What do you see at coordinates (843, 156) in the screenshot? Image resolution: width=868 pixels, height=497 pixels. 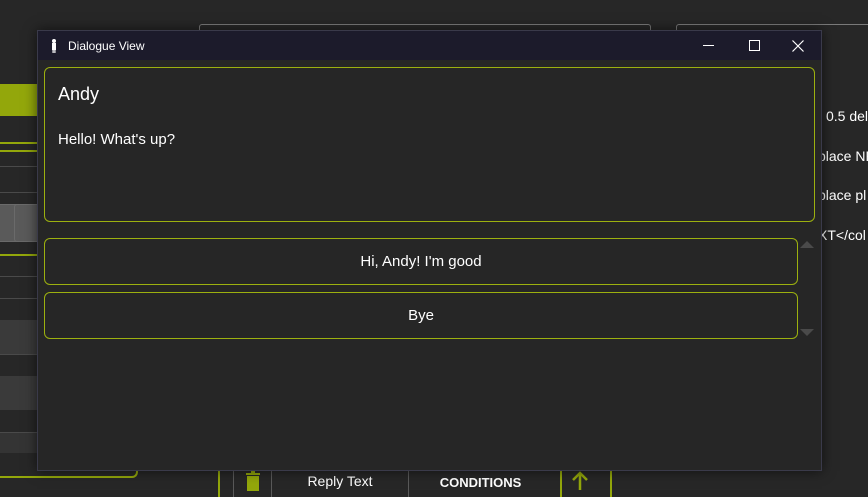 I see `background-text: place NP` at bounding box center [843, 156].